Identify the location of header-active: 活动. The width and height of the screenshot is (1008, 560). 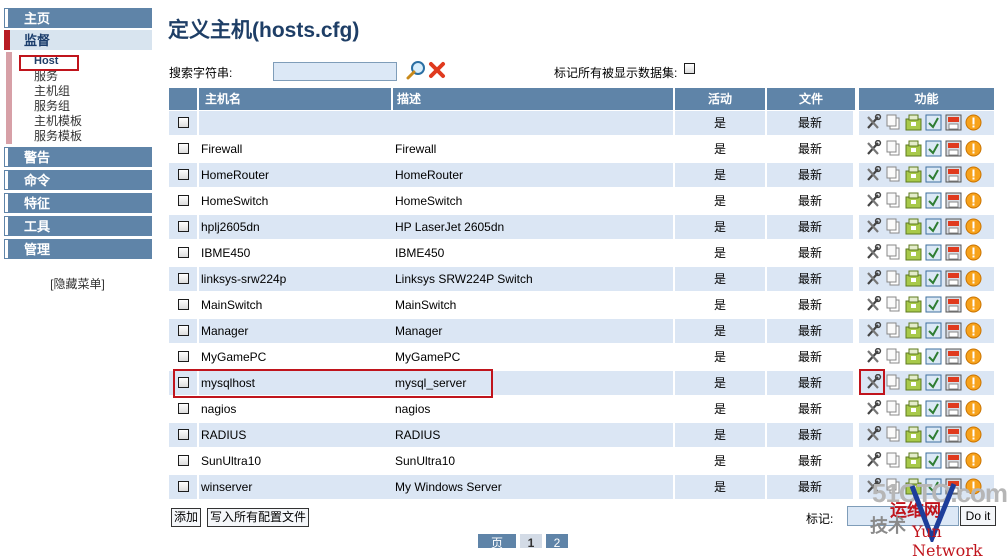
(720, 99).